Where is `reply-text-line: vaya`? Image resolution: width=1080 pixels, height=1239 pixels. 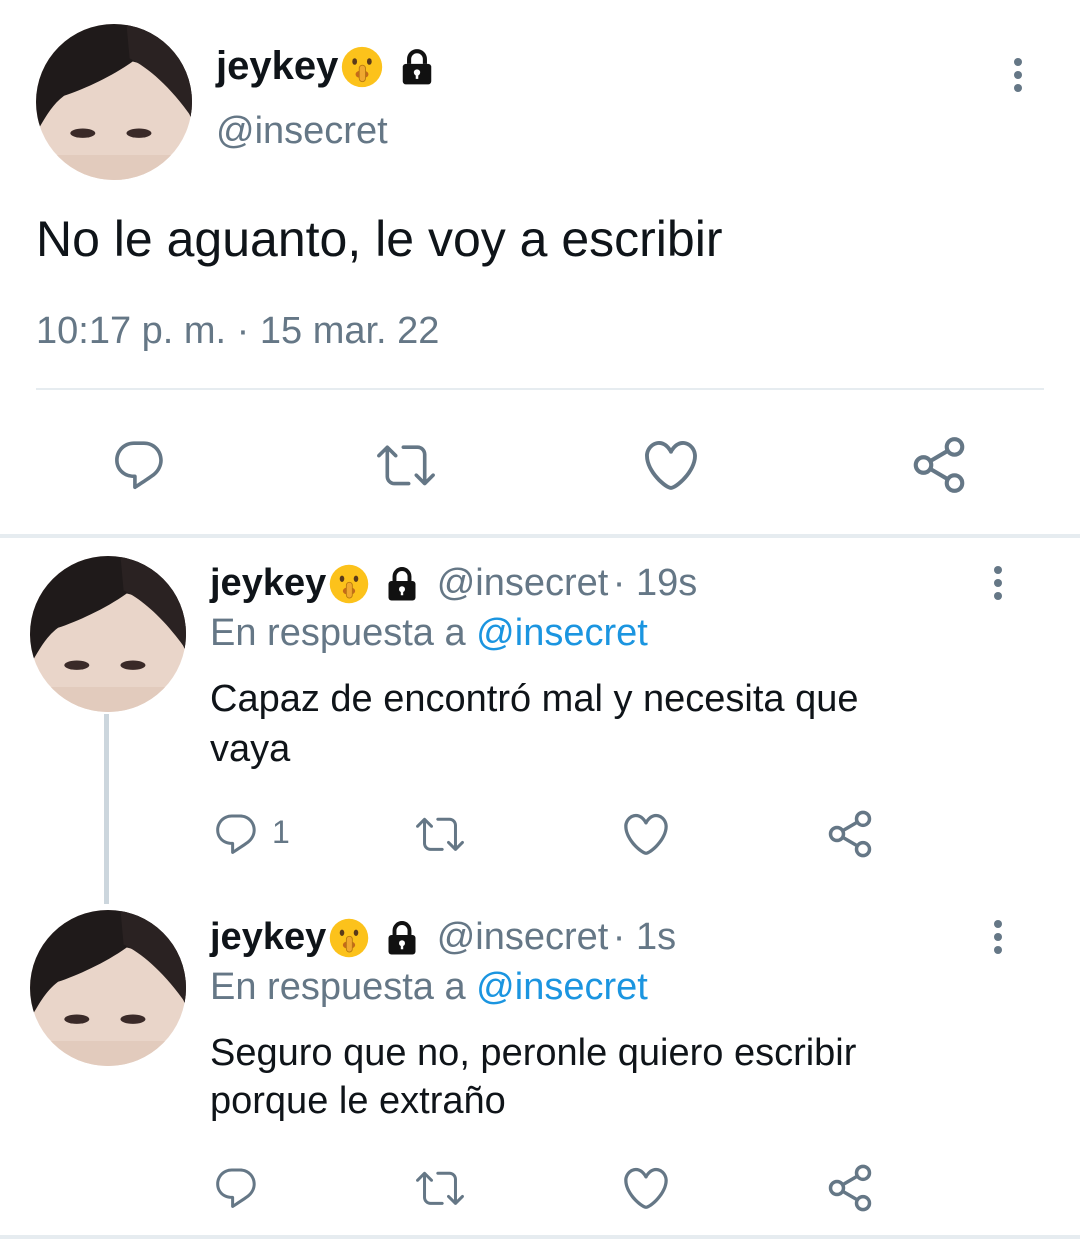
reply-text-line: vaya is located at coordinates (250, 749).